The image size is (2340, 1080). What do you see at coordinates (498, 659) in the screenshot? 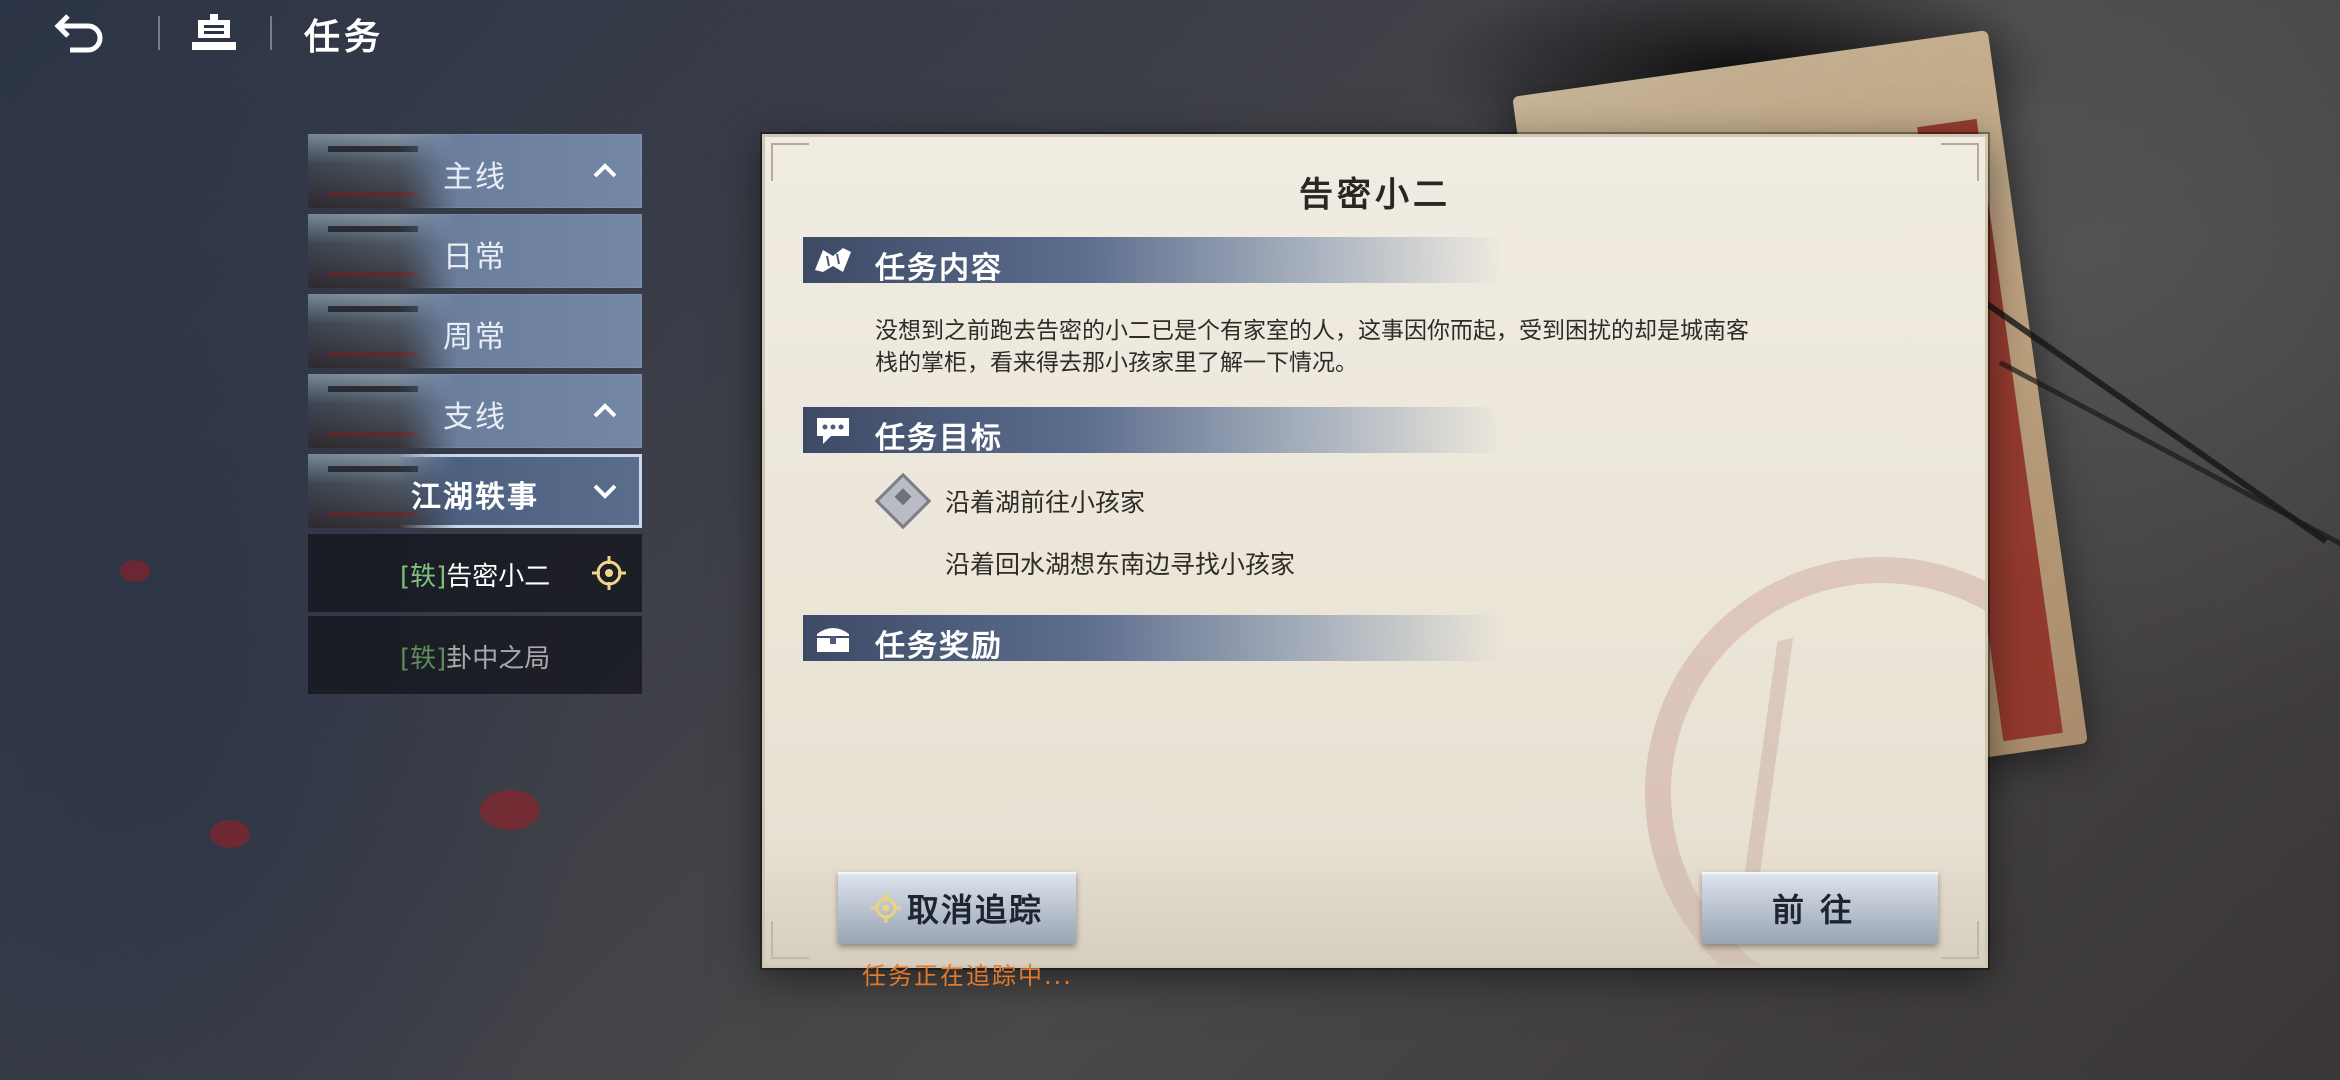
I see `quest-name: 卦中之局` at bounding box center [498, 659].